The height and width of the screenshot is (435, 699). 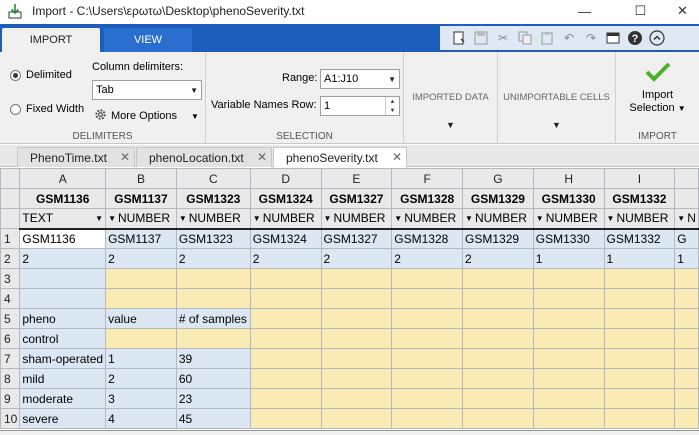 What do you see at coordinates (63, 238) in the screenshot?
I see `grid-cell: GSM1136` at bounding box center [63, 238].